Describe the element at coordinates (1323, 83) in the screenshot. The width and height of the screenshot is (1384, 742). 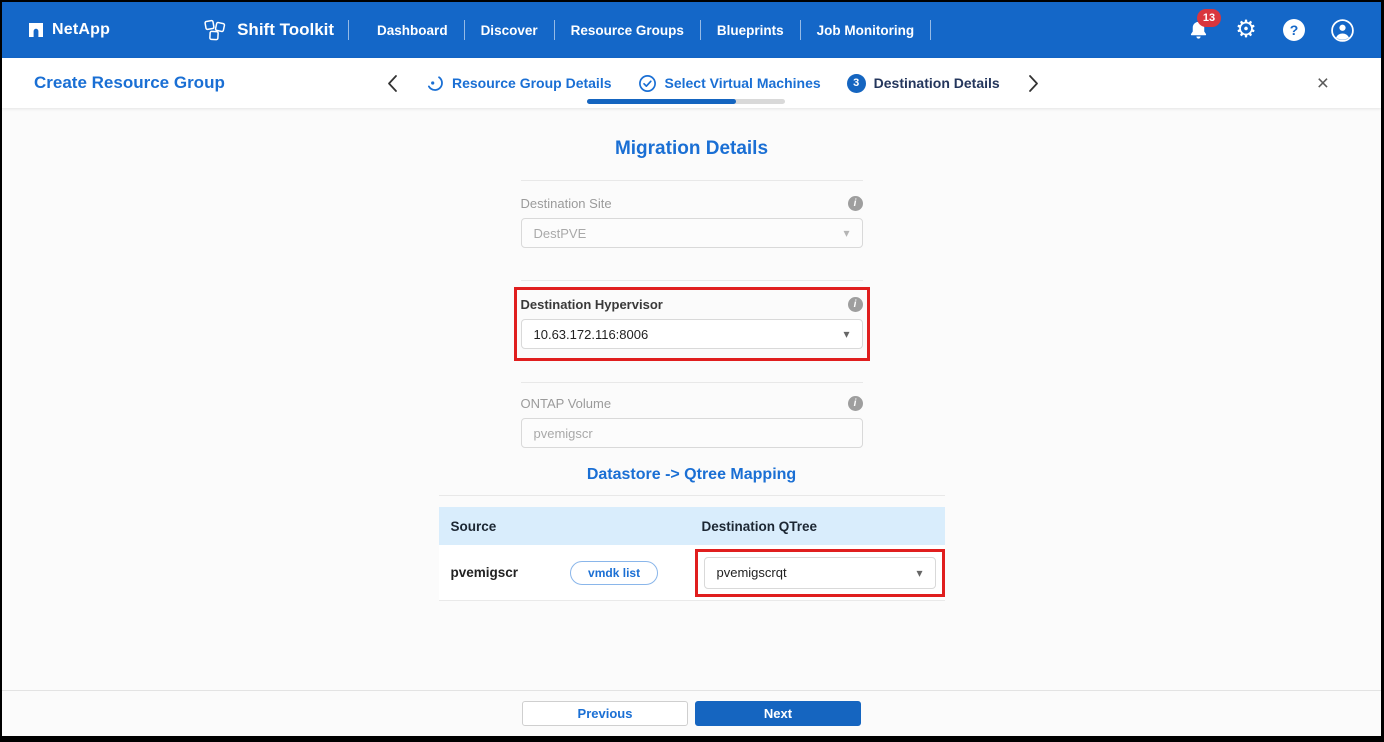
I see `close-icon: ×` at that location.